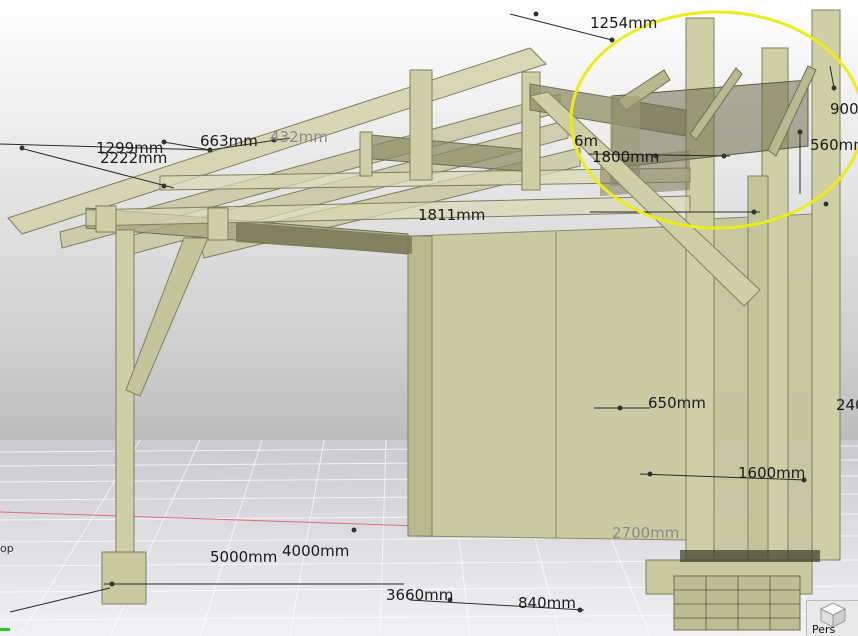 This screenshot has height=636, width=858. Describe the element at coordinates (299, 137) in the screenshot. I see `dim-label-432: 432mm` at that location.